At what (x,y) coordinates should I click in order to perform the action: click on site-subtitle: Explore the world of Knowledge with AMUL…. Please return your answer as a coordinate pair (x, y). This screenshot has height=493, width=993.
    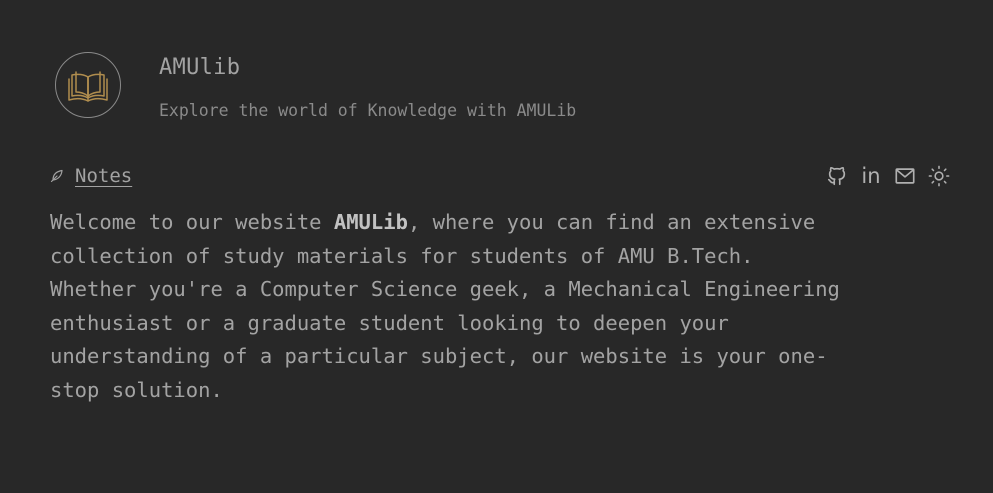
    Looking at the image, I should click on (368, 110).